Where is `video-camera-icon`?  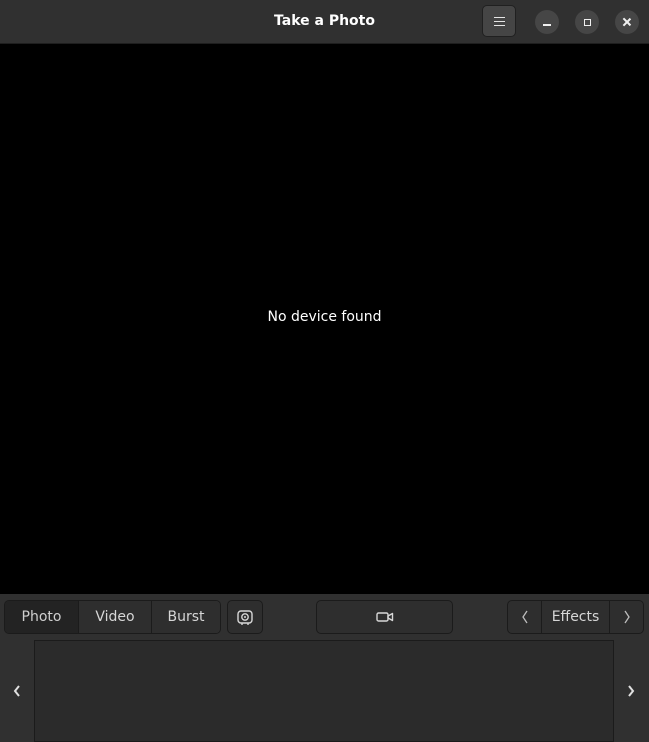
video-camera-icon is located at coordinates (384, 617).